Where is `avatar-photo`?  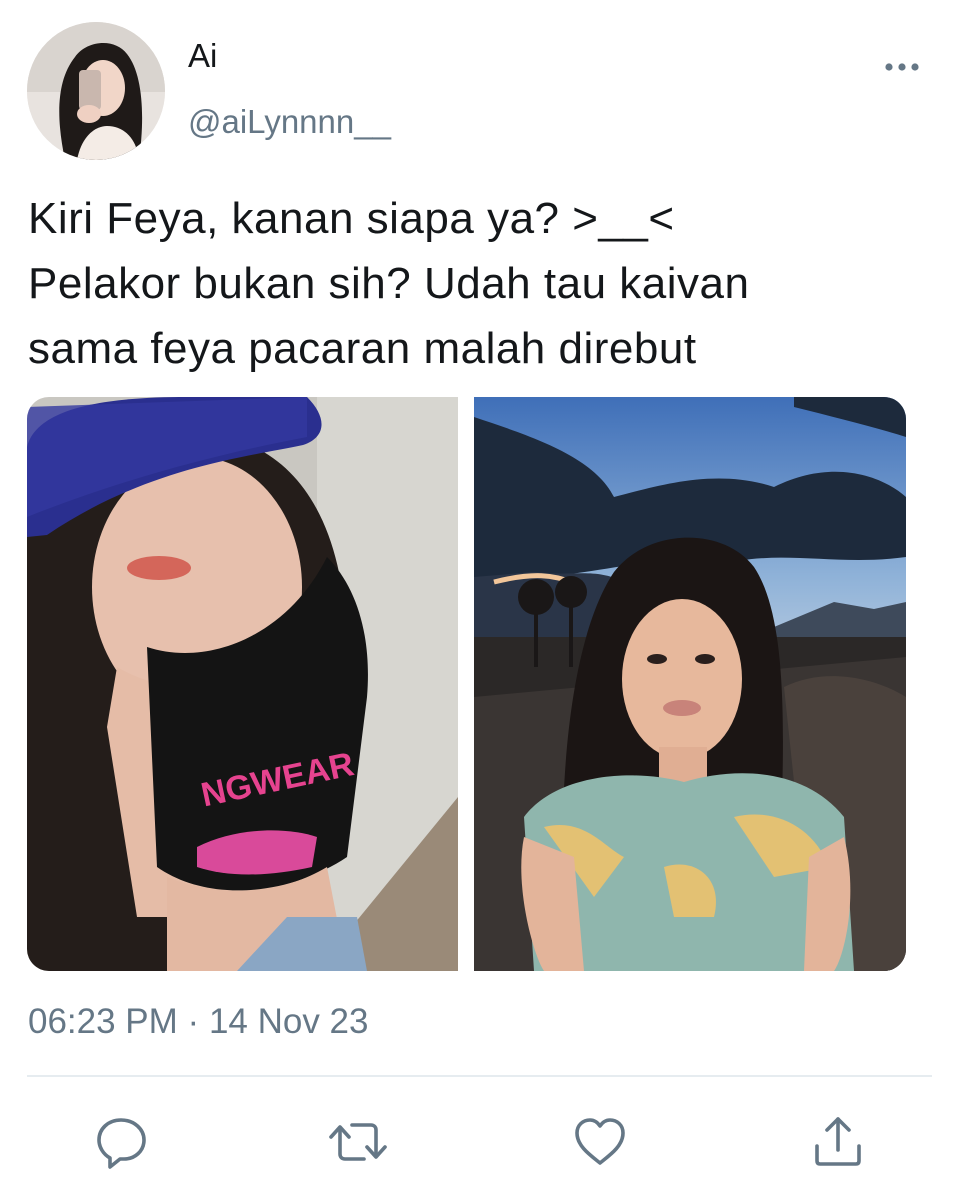 avatar-photo is located at coordinates (96, 91).